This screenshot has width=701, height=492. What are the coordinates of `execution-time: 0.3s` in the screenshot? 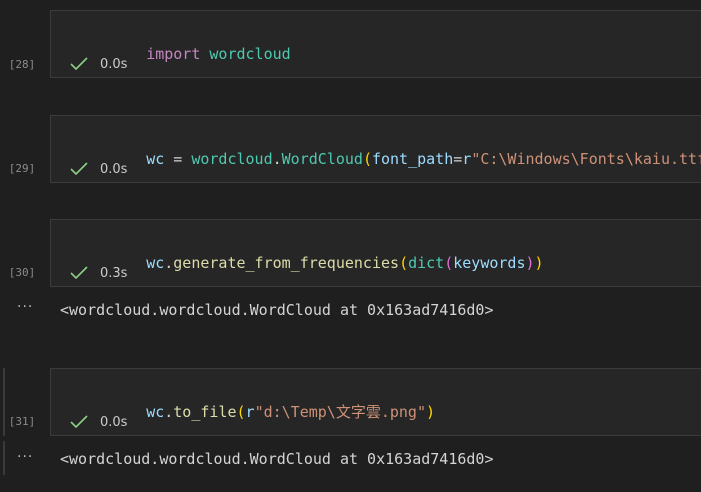 It's located at (114, 273).